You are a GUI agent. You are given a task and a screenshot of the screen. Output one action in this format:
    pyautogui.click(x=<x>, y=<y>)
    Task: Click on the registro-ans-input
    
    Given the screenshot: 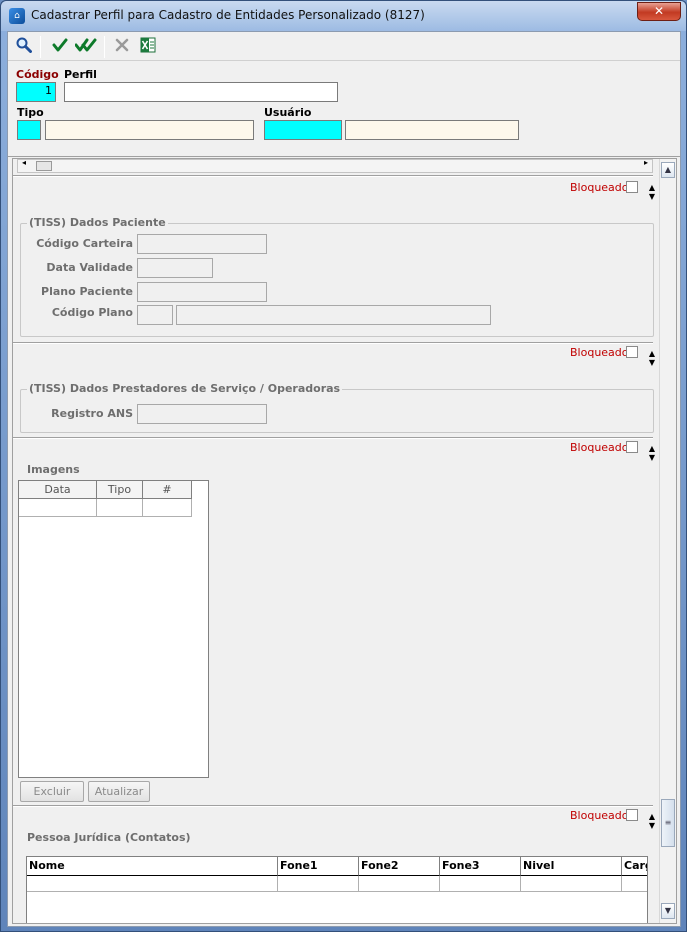 What is the action you would take?
    pyautogui.click(x=202, y=414)
    